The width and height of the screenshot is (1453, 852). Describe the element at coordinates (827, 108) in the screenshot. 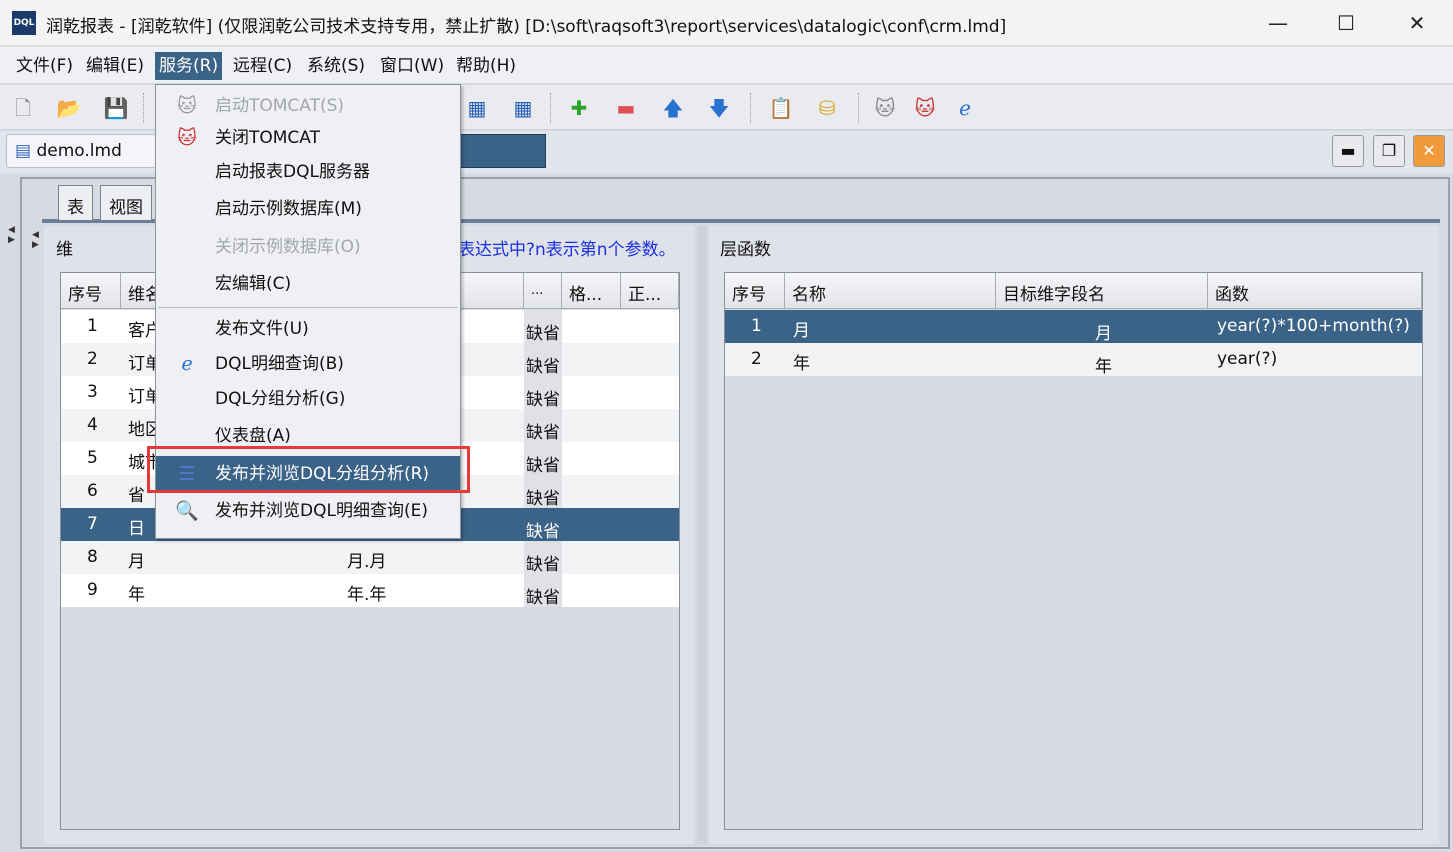

I see `database-icon: ⛁` at that location.